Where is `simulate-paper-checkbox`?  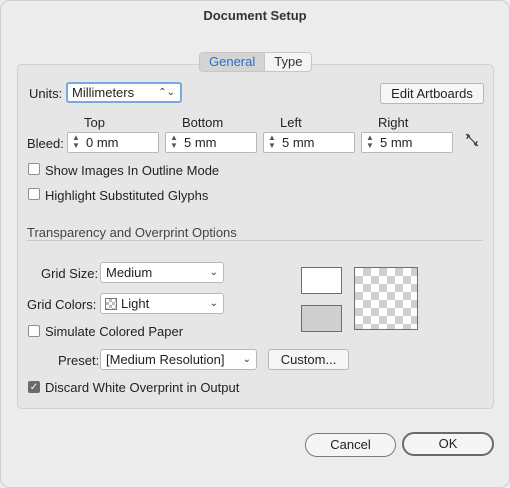 simulate-paper-checkbox is located at coordinates (34, 331).